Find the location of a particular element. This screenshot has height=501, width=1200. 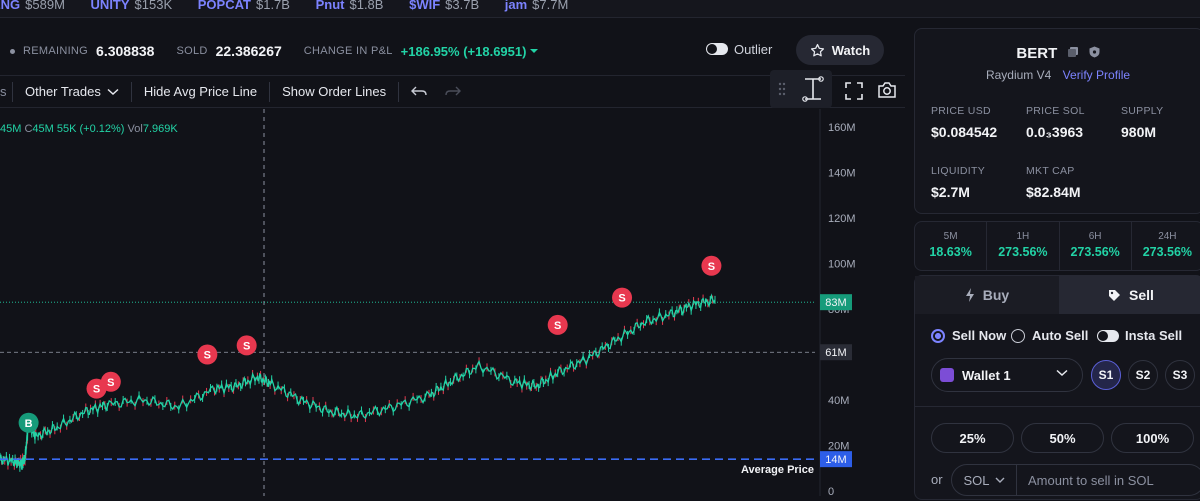

wallet-icon is located at coordinates (947, 375).